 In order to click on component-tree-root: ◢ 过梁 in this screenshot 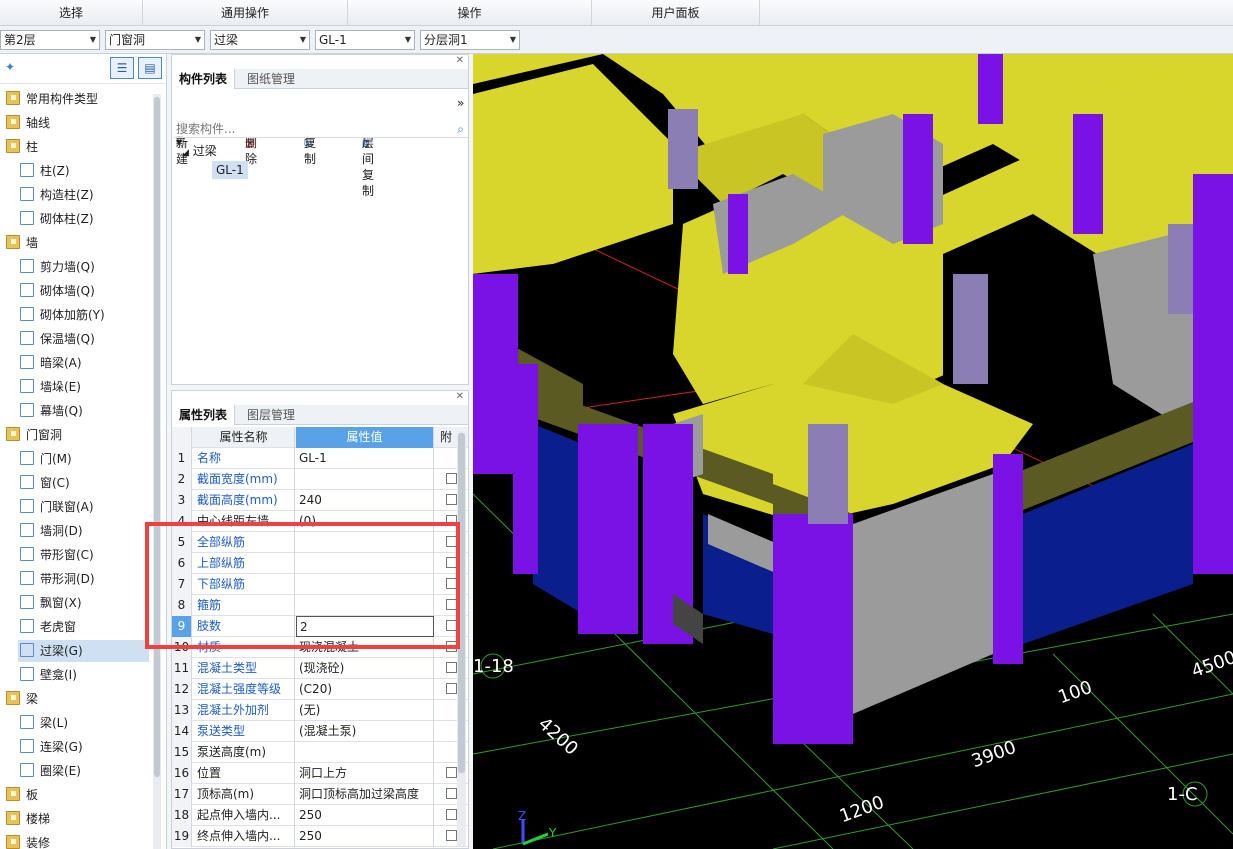, I will do `click(199, 152)`.